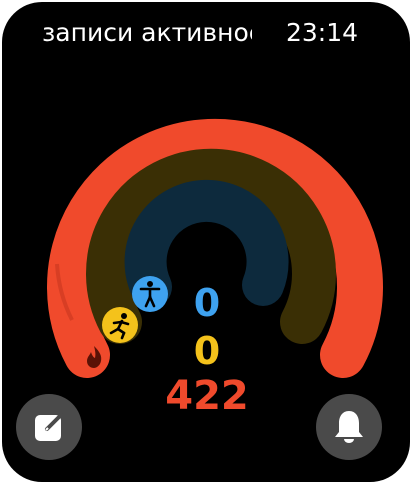 The height and width of the screenshot is (484, 412). Describe the element at coordinates (207, 396) in the screenshot. I see `move-value: 422` at that location.